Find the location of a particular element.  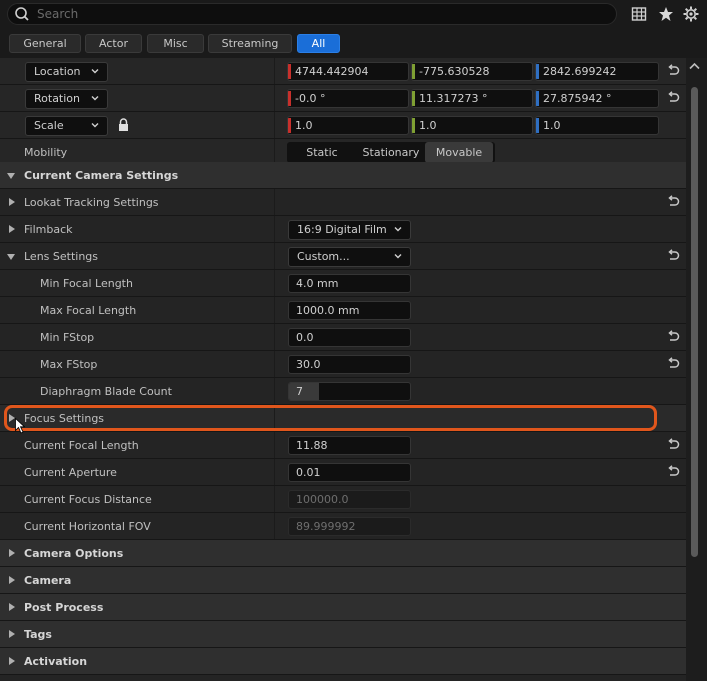

rotation-y-value: 11.317273 ° is located at coordinates (453, 98).